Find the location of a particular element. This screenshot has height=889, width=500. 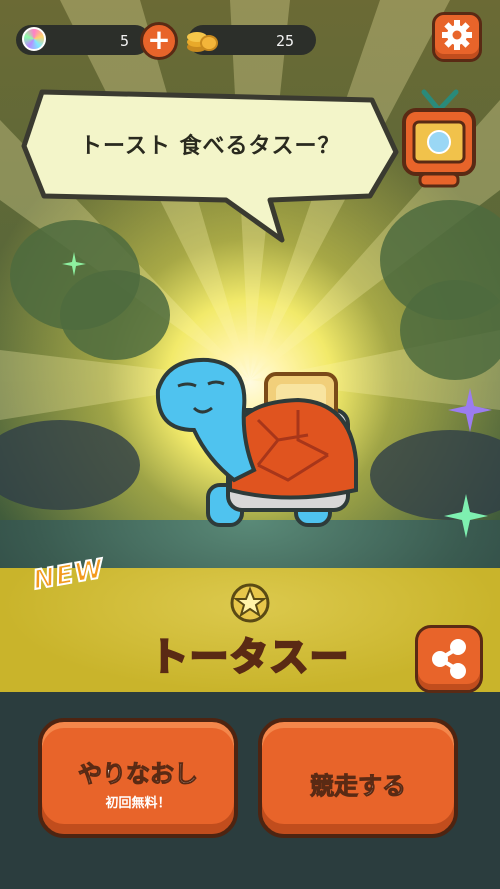

coin-stack-icon is located at coordinates (202, 42).